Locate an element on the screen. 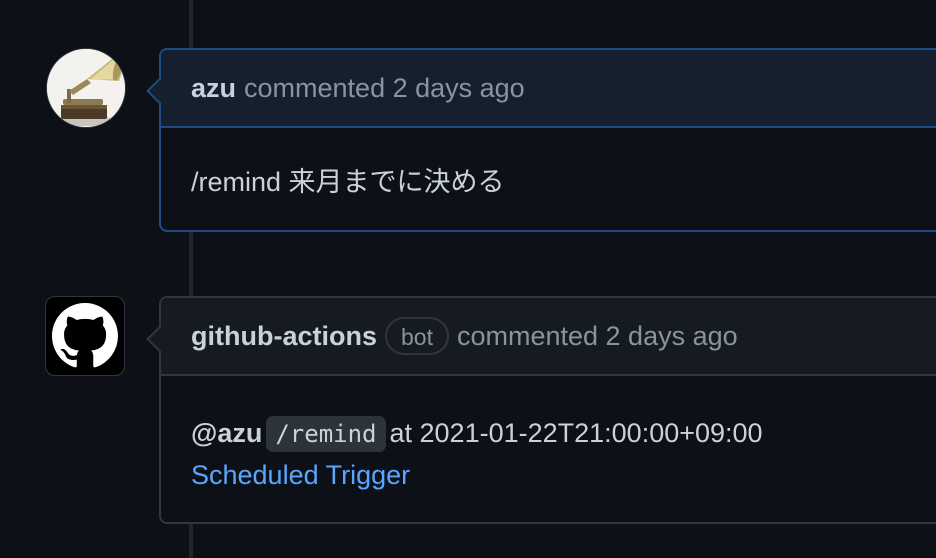 This screenshot has height=558, width=936. avatar-azu is located at coordinates (86, 88).